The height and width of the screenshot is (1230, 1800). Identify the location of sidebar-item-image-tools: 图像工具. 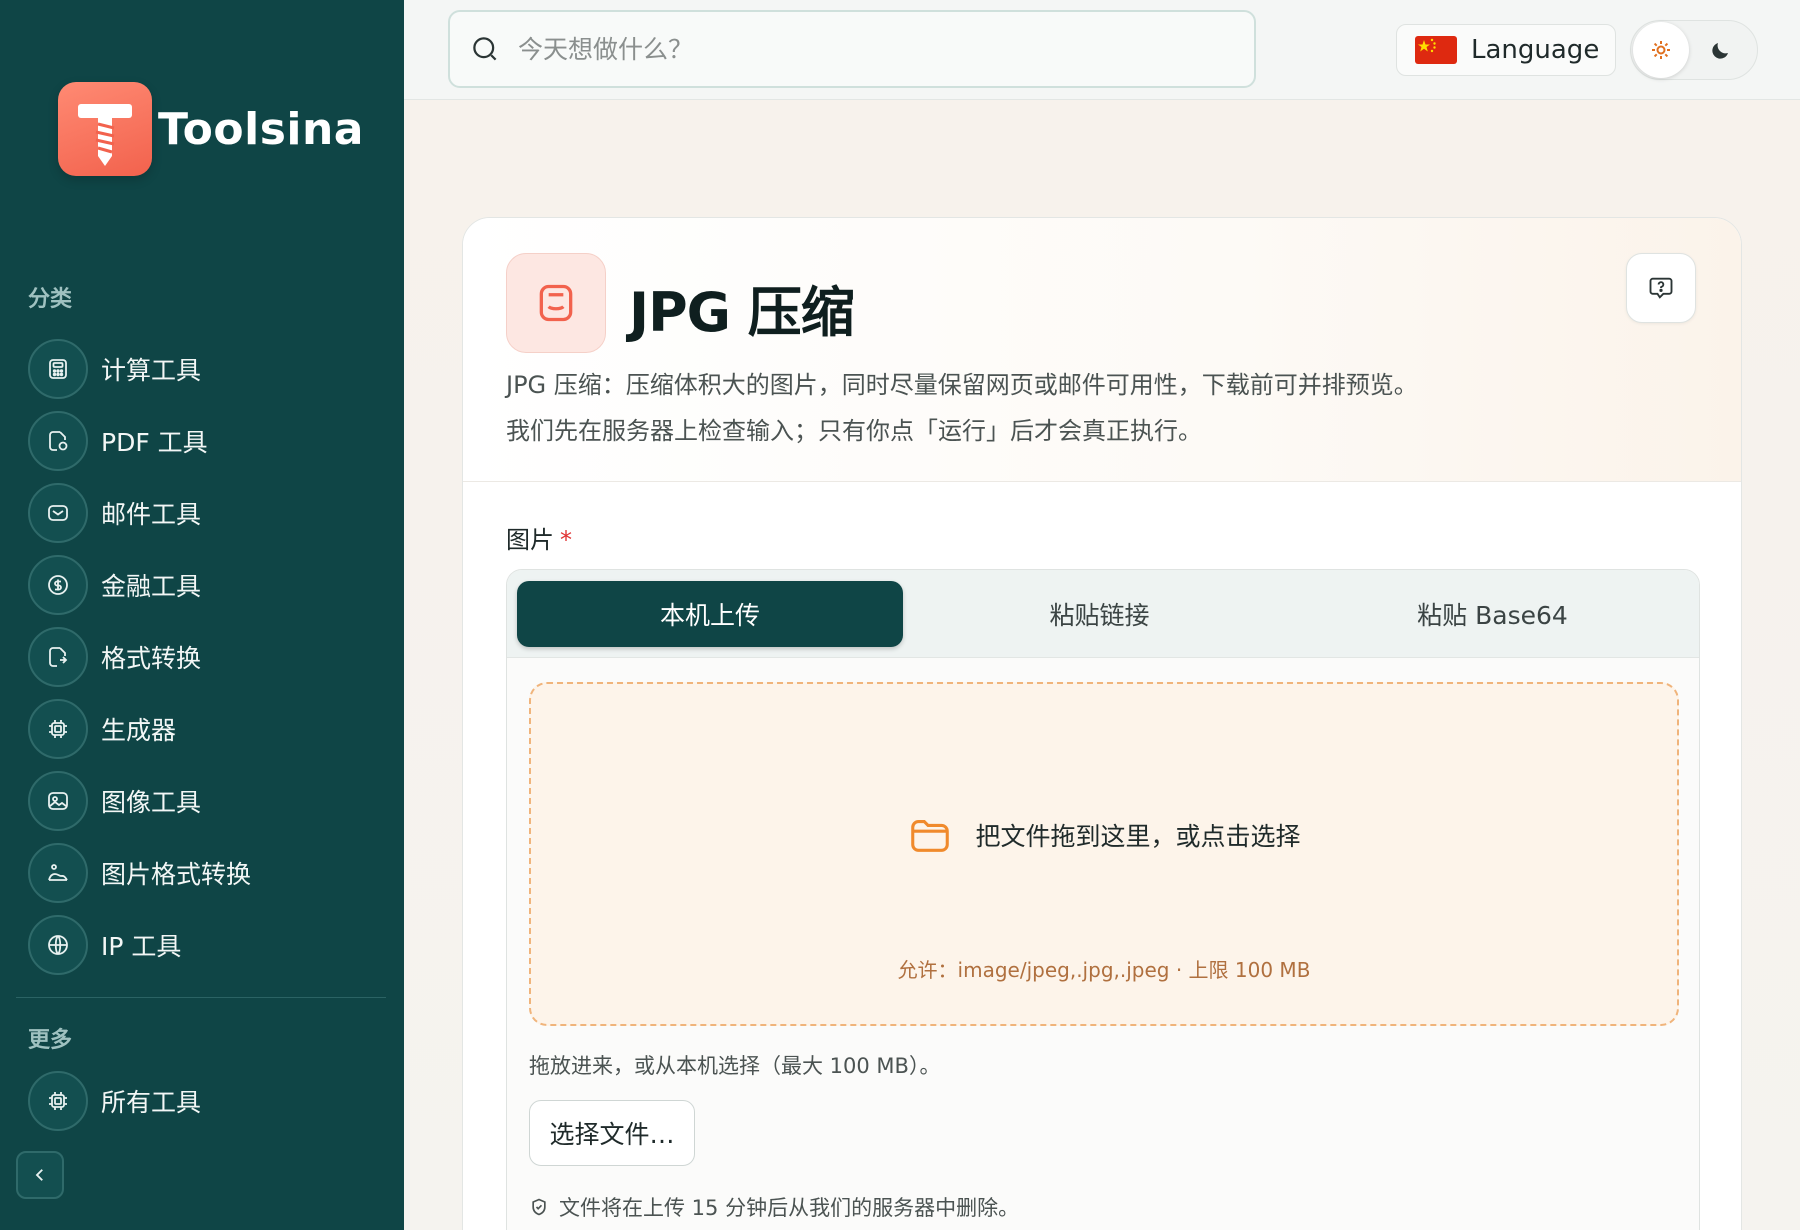
(139, 801).